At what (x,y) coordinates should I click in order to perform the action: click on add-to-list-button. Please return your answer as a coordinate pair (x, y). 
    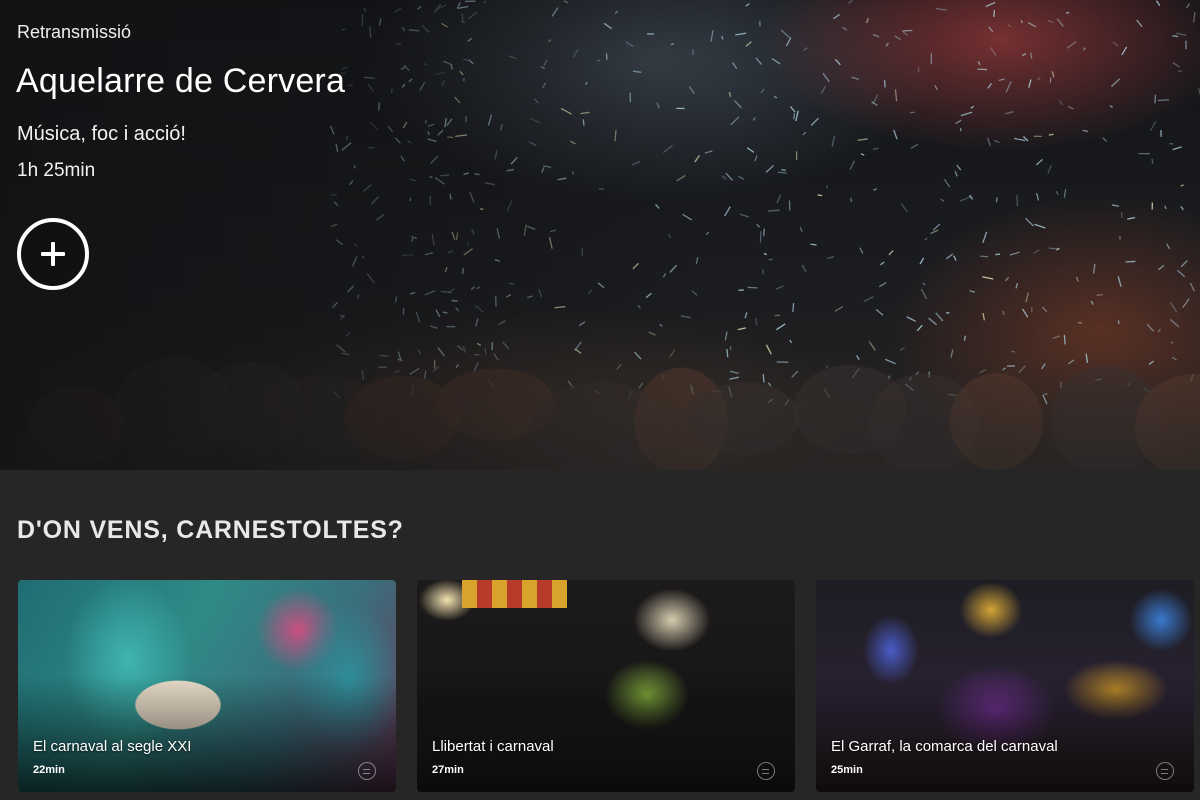
    Looking at the image, I should click on (53, 254).